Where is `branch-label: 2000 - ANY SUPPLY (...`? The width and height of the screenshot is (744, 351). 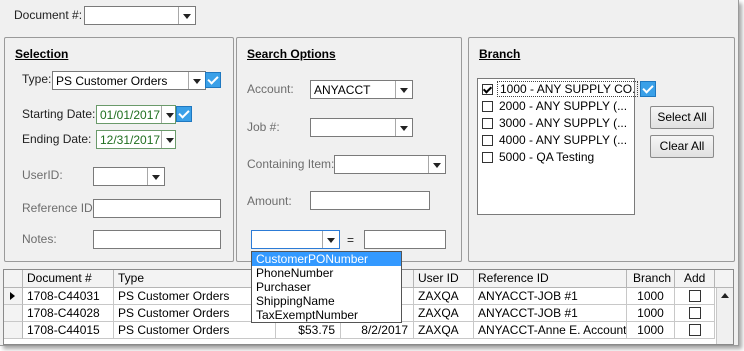 branch-label: 2000 - ANY SUPPLY (... is located at coordinates (563, 106).